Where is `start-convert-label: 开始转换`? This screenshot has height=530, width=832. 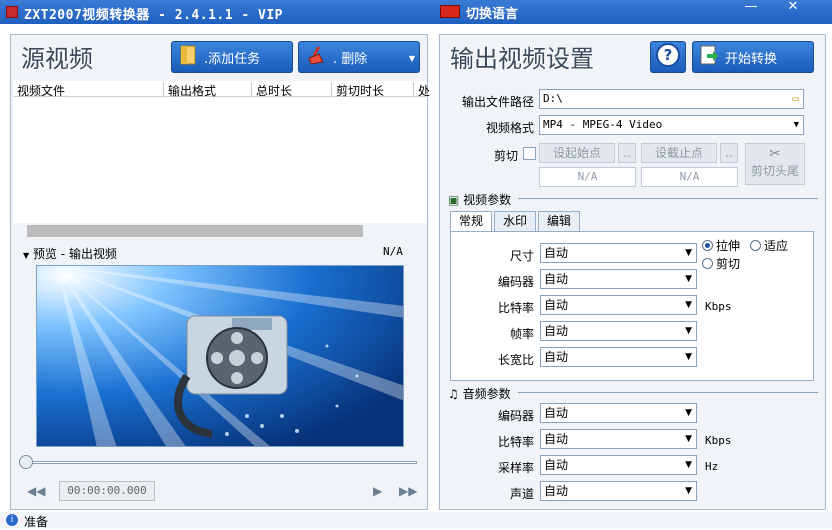 start-convert-label: 开始转换 is located at coordinates (751, 59).